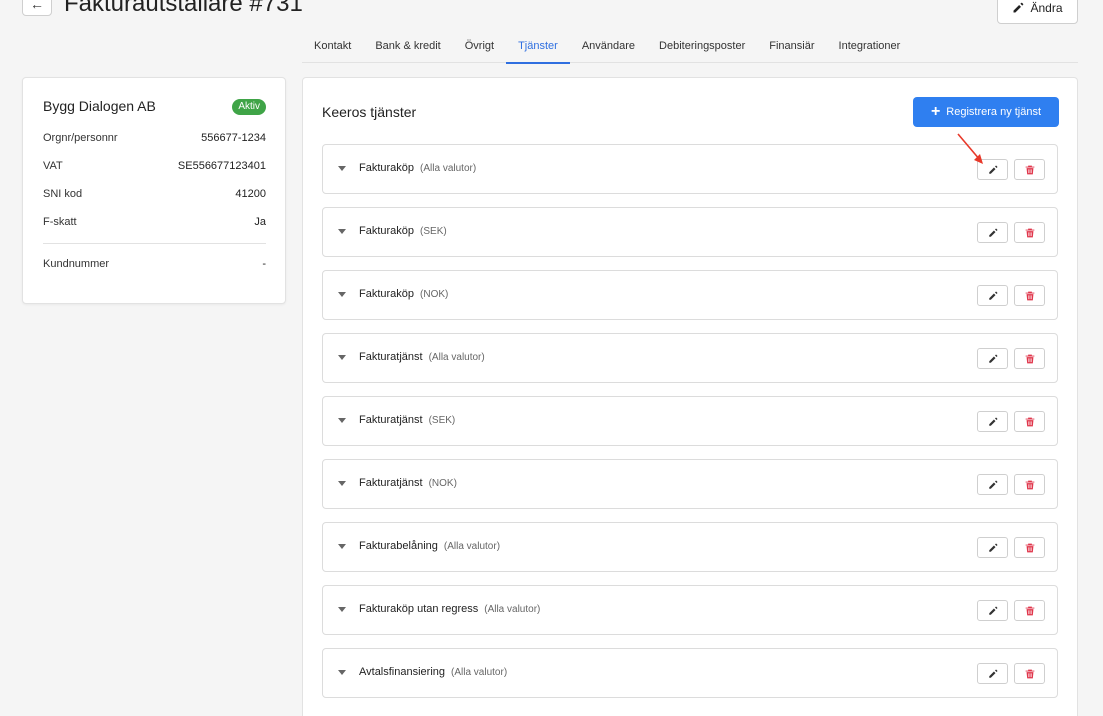 This screenshot has height=716, width=1103. I want to click on service-name: Avtalsfinansiering (Alla valutor), so click(433, 672).